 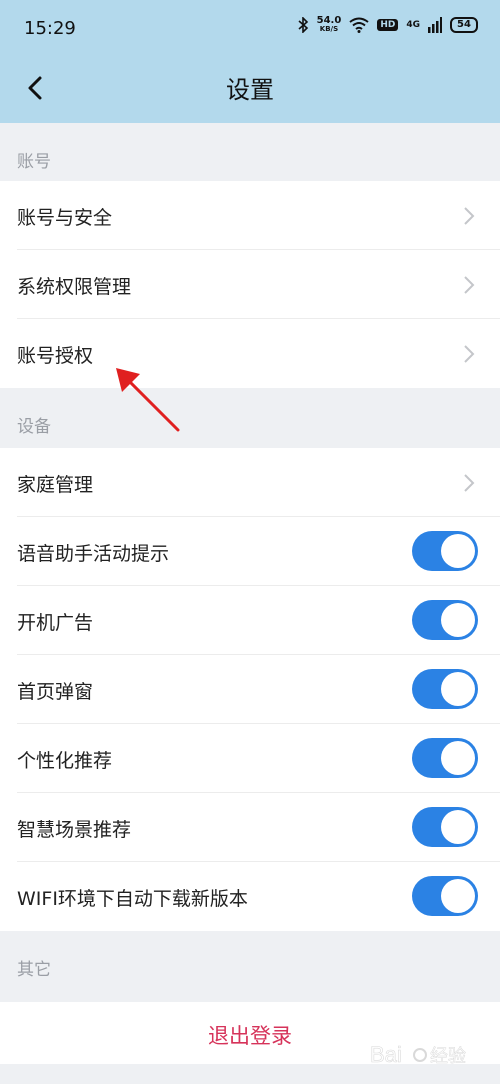 What do you see at coordinates (329, 29) in the screenshot?
I see `network-speed-unit: KB/S` at bounding box center [329, 29].